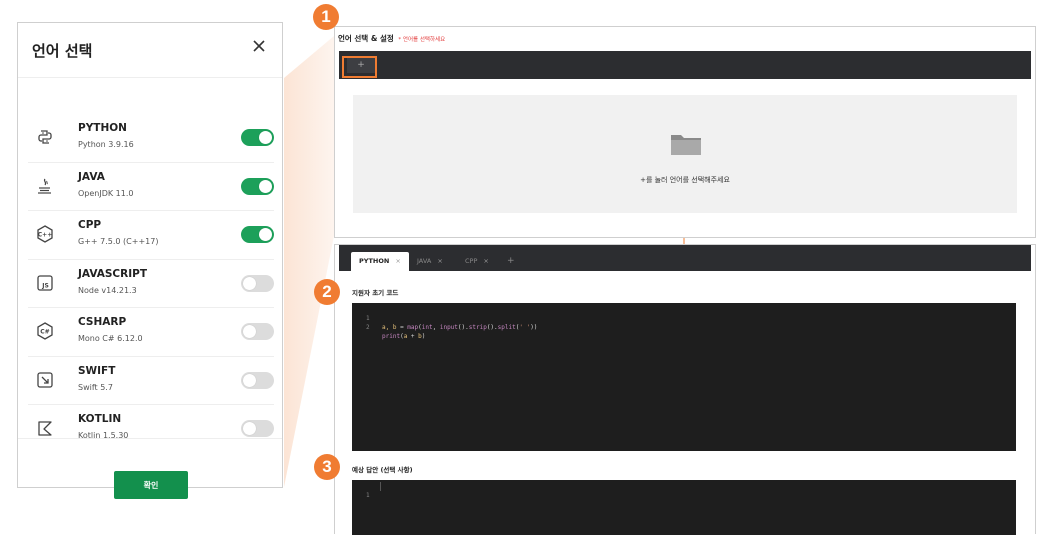 The image size is (1061, 544). What do you see at coordinates (686, 145) in the screenshot?
I see `folder-icon` at bounding box center [686, 145].